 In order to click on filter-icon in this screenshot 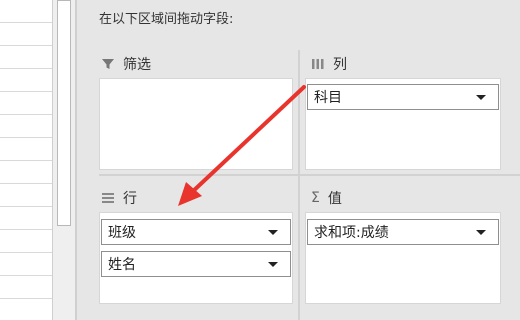, I will do `click(108, 64)`.